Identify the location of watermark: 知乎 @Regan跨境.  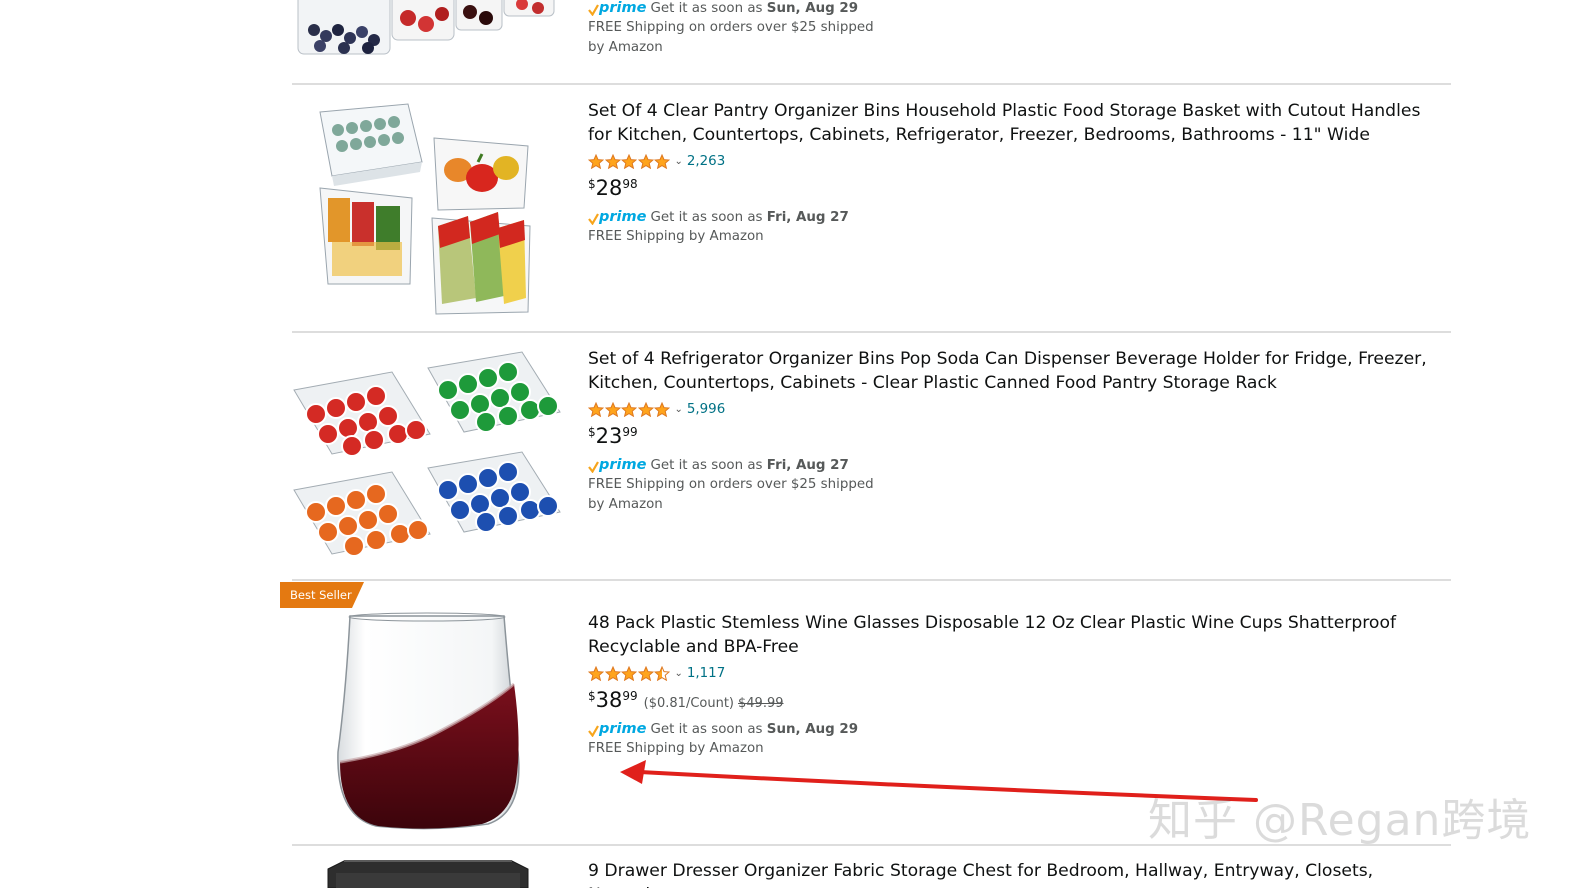
(1340, 820).